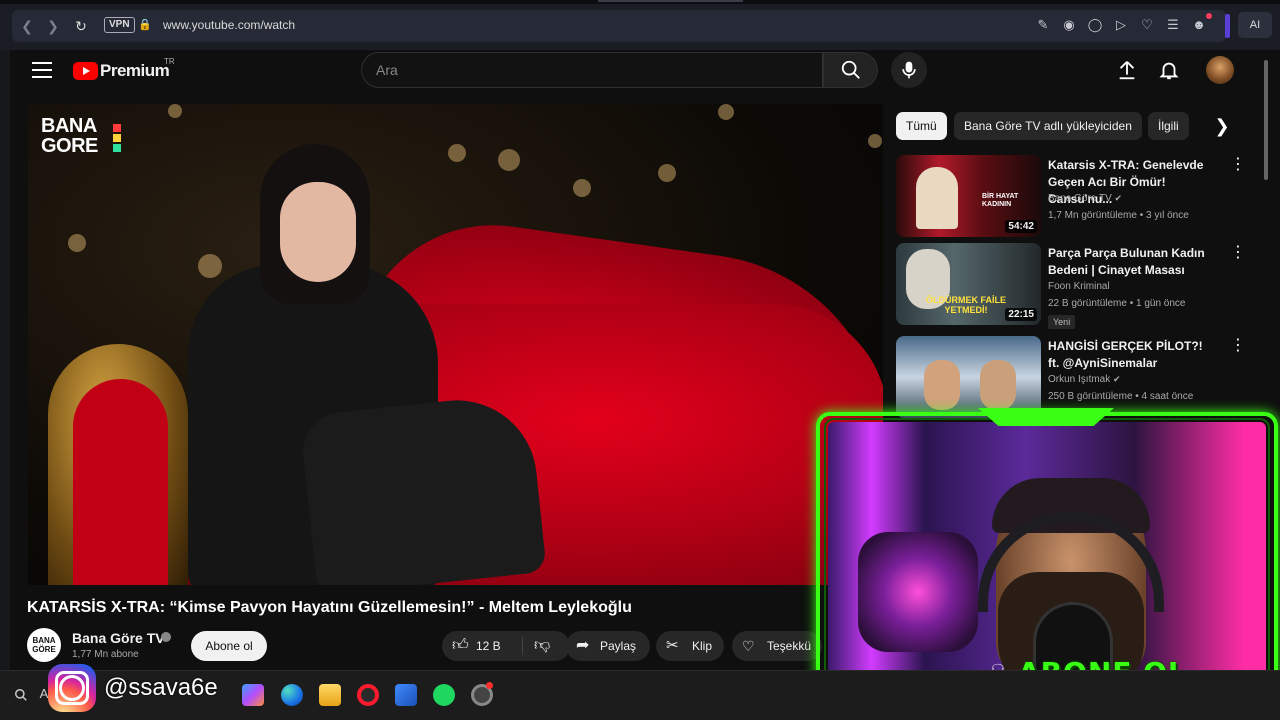 The image size is (1280, 720). Describe the element at coordinates (748, 646) in the screenshot. I see `thanks-icon: ♡` at that location.